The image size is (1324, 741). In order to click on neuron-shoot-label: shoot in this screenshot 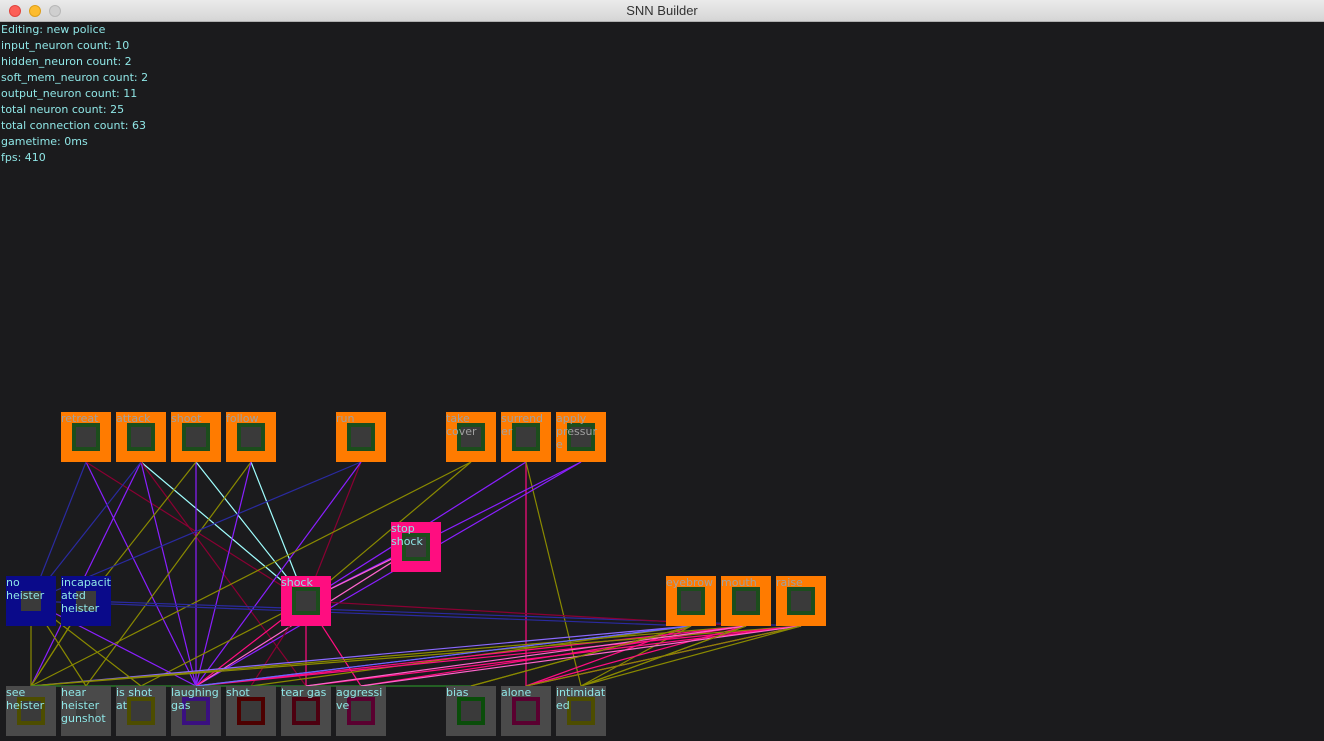, I will do `click(186, 418)`.